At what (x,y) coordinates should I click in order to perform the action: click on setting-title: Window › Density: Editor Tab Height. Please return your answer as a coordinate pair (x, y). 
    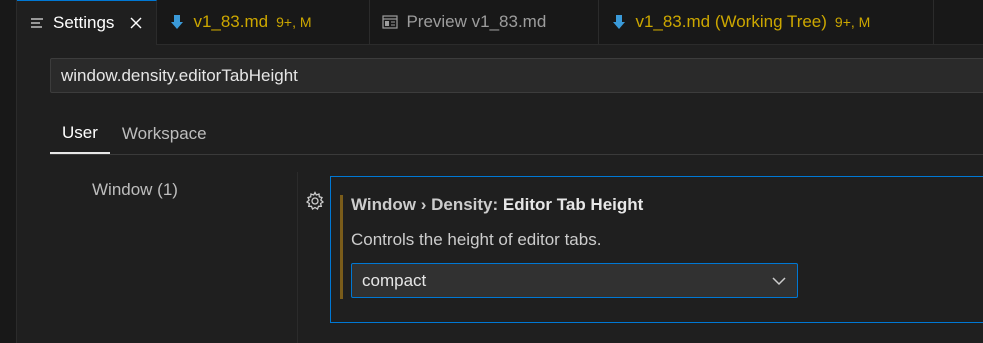
    Looking at the image, I should click on (497, 205).